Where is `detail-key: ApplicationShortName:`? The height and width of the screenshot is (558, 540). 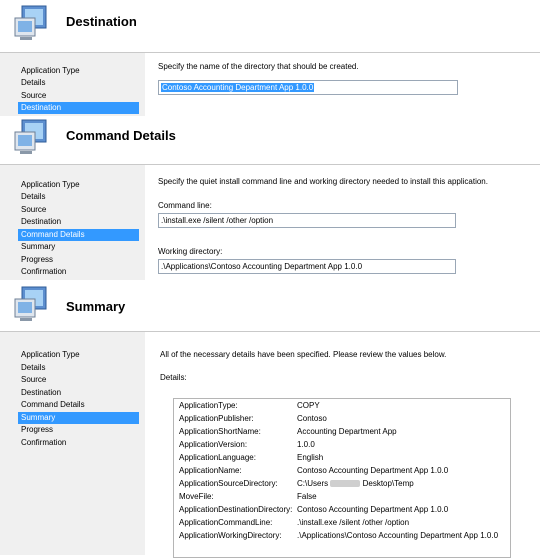 detail-key: ApplicationShortName: is located at coordinates (220, 431).